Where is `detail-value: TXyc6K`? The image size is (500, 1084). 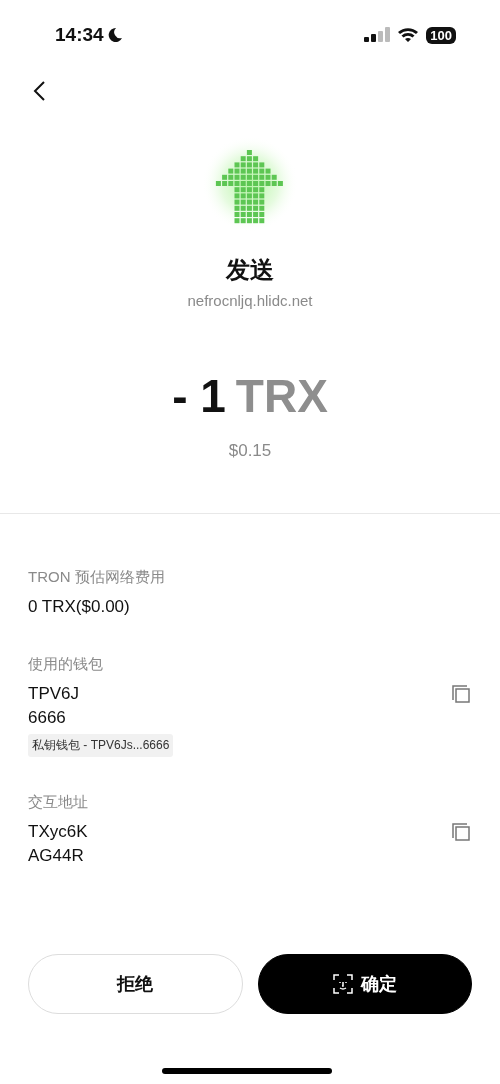 detail-value: TXyc6K is located at coordinates (58, 832).